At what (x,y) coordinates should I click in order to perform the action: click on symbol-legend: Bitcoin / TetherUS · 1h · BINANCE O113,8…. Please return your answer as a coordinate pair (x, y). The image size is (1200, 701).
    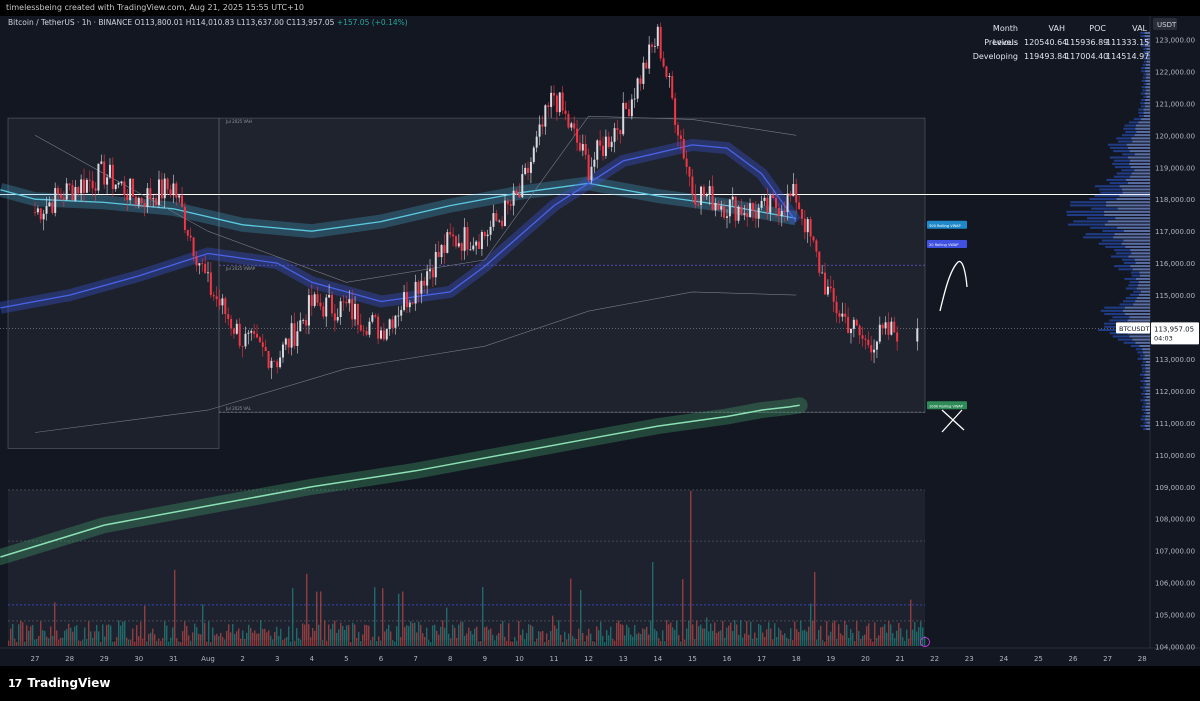
    Looking at the image, I should click on (208, 22).